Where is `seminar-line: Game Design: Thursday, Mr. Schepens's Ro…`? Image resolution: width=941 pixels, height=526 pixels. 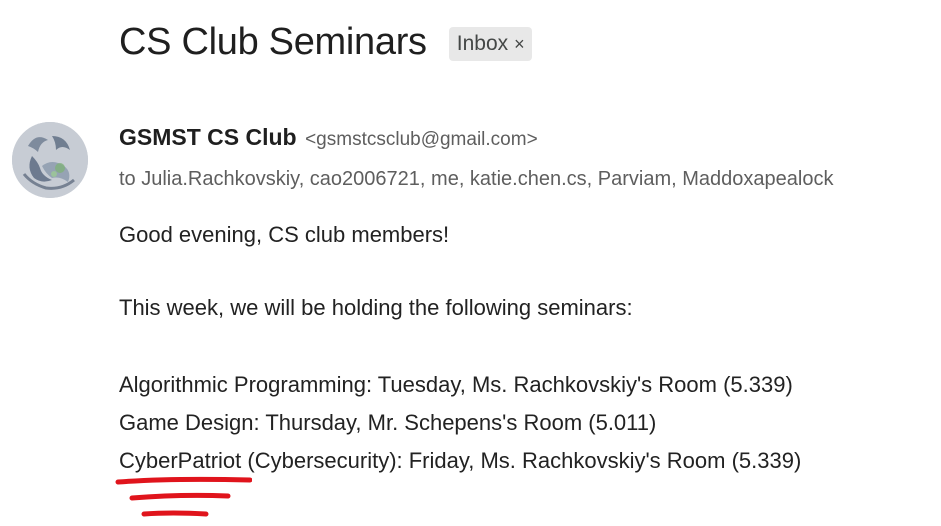
seminar-line: Game Design: Thursday, Mr. Schepens's Ro… is located at coordinates (388, 422).